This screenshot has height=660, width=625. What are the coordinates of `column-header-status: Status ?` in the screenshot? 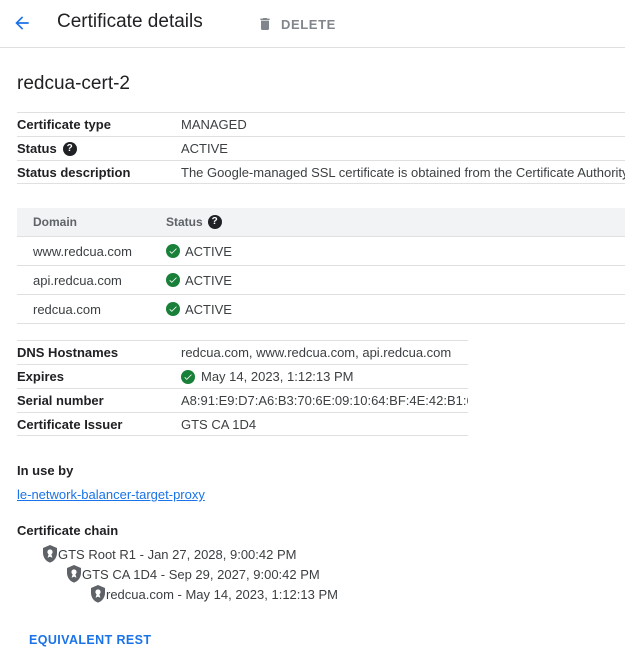 It's located at (194, 222).